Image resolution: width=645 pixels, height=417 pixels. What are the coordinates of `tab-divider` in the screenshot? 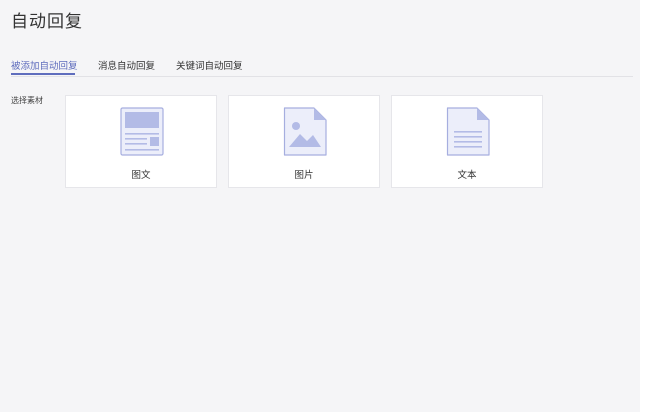 It's located at (322, 76).